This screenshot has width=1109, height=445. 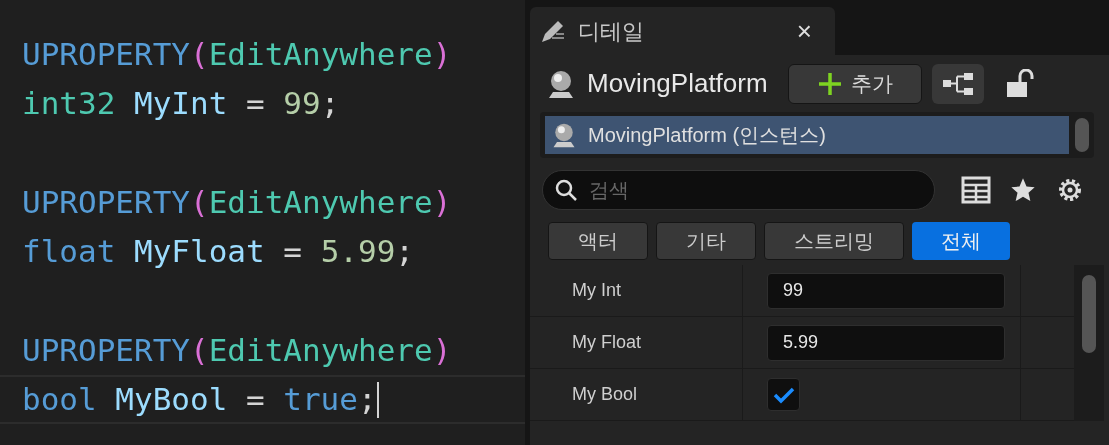 I want to click on component-label: MovingPlatform (인스턴스), so click(x=707, y=135).